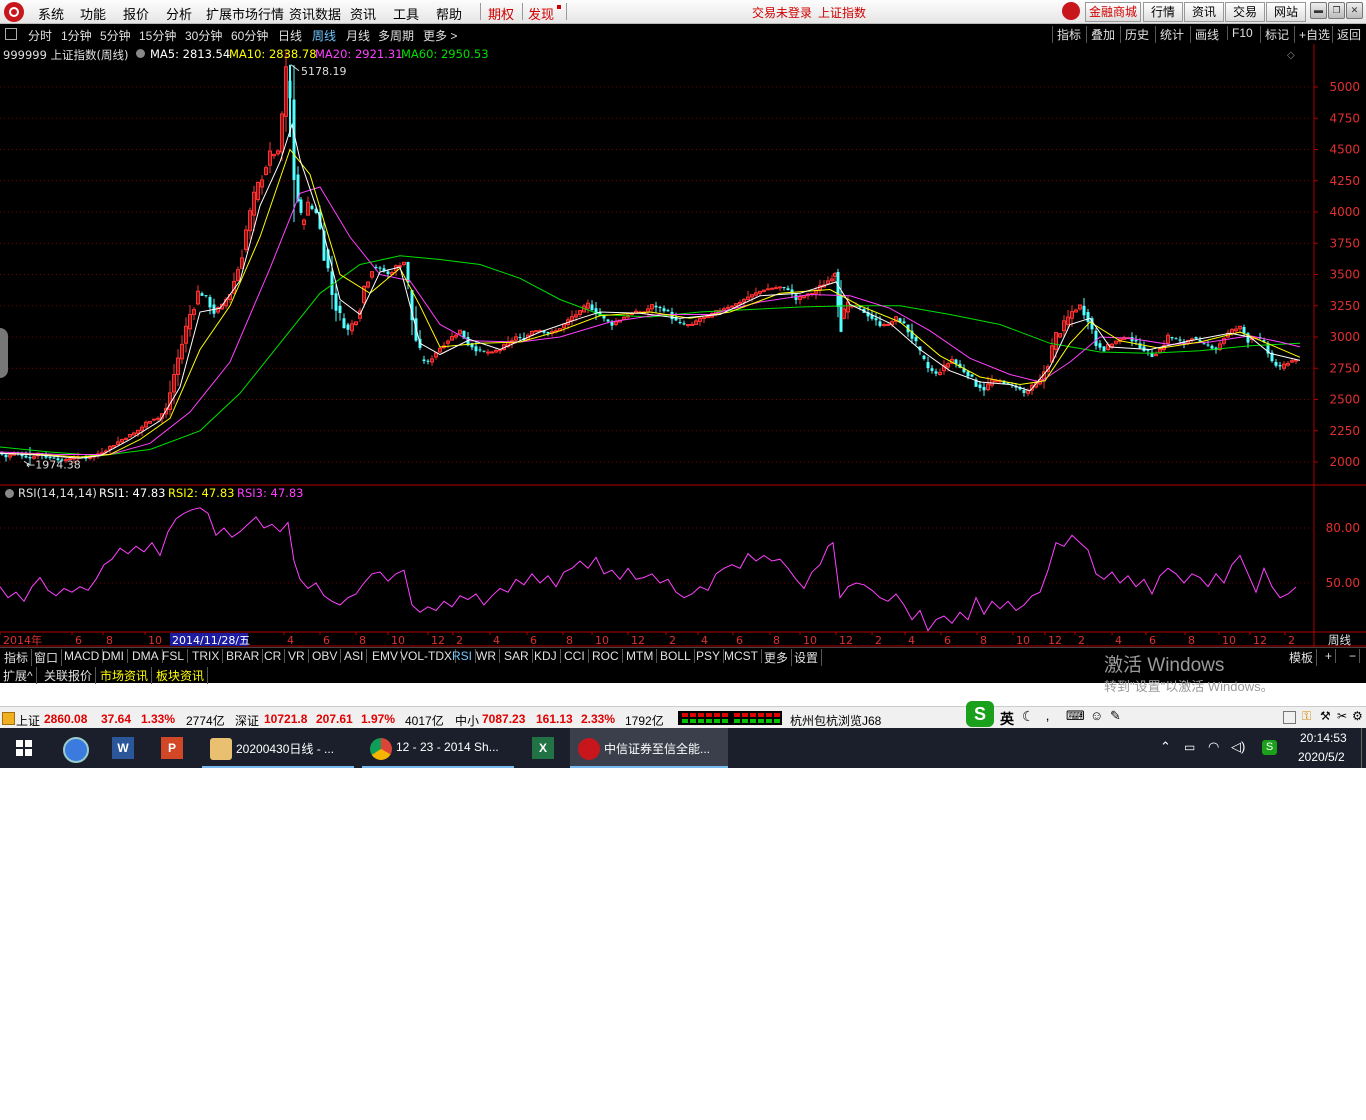 The height and width of the screenshot is (1120, 1366). I want to click on toolbar-indicator: 指标, so click(1066, 34).